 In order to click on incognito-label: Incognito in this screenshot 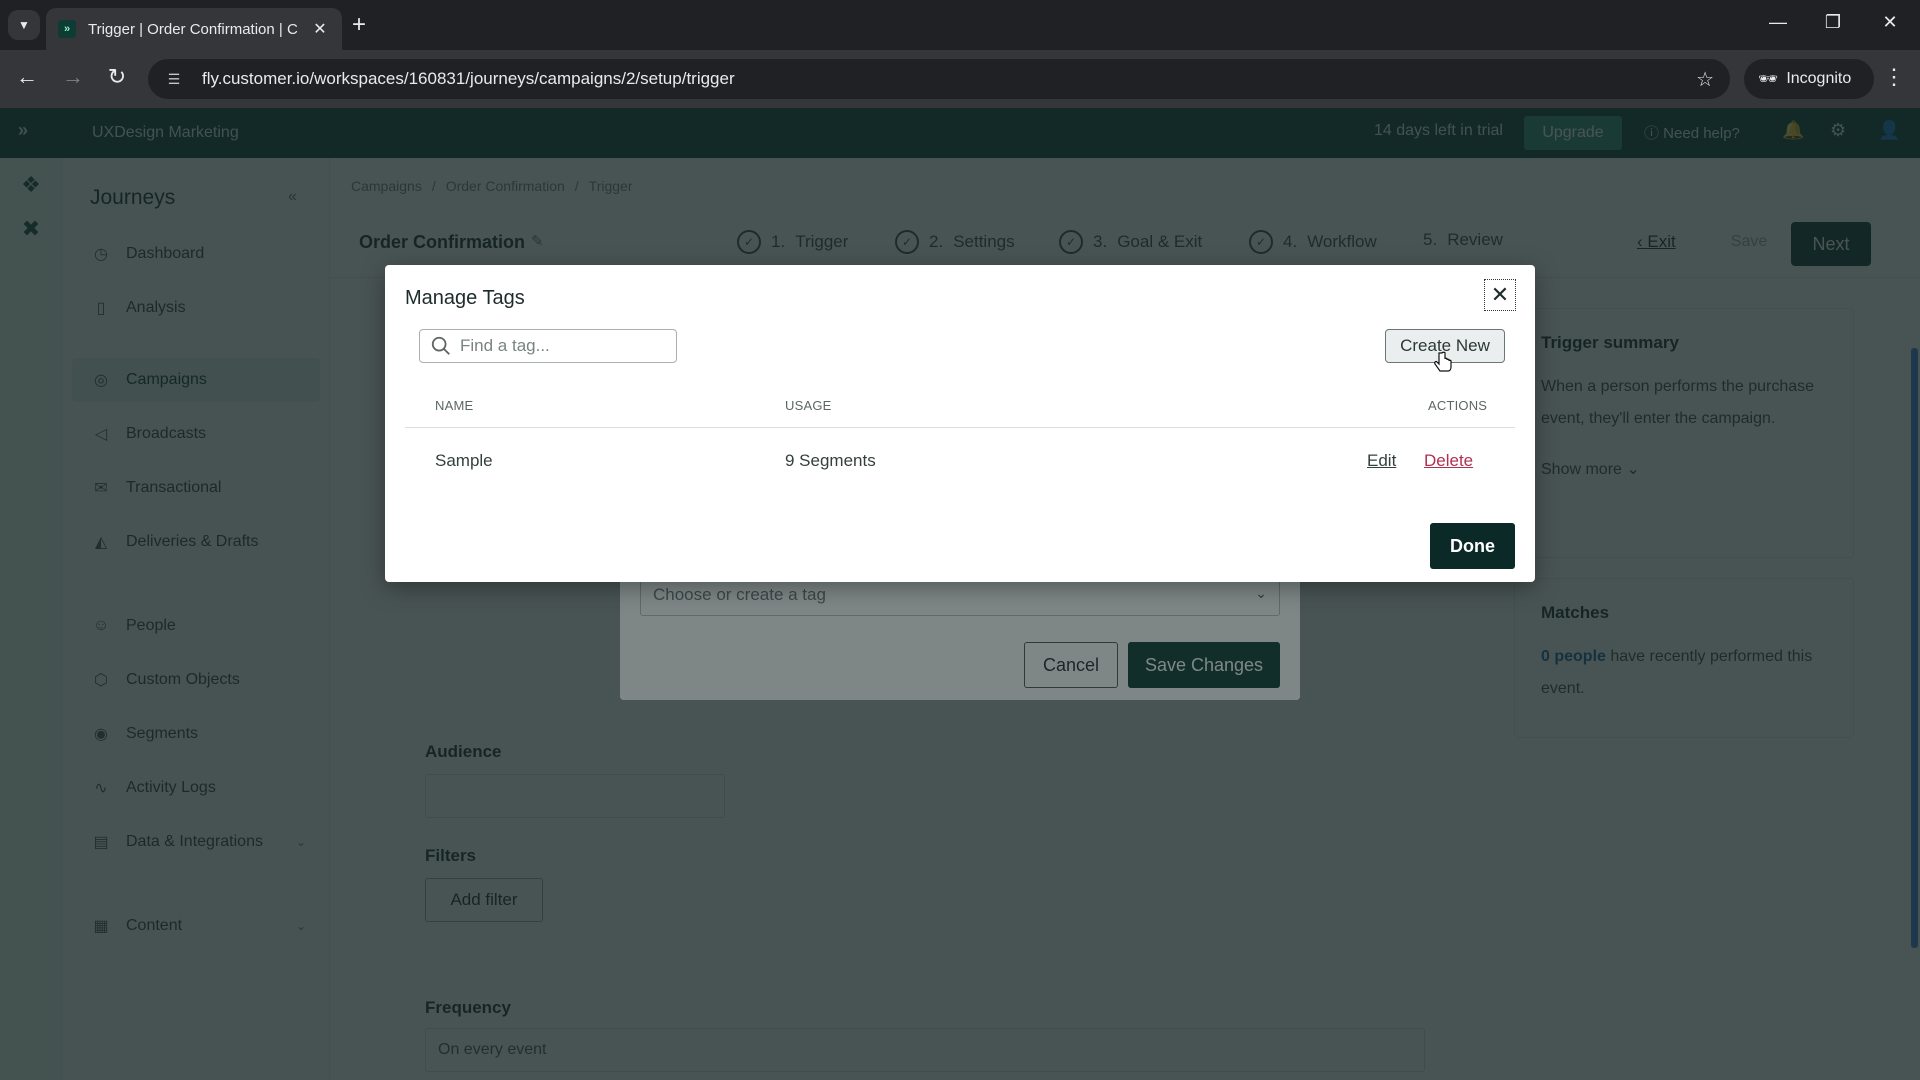, I will do `click(1819, 78)`.